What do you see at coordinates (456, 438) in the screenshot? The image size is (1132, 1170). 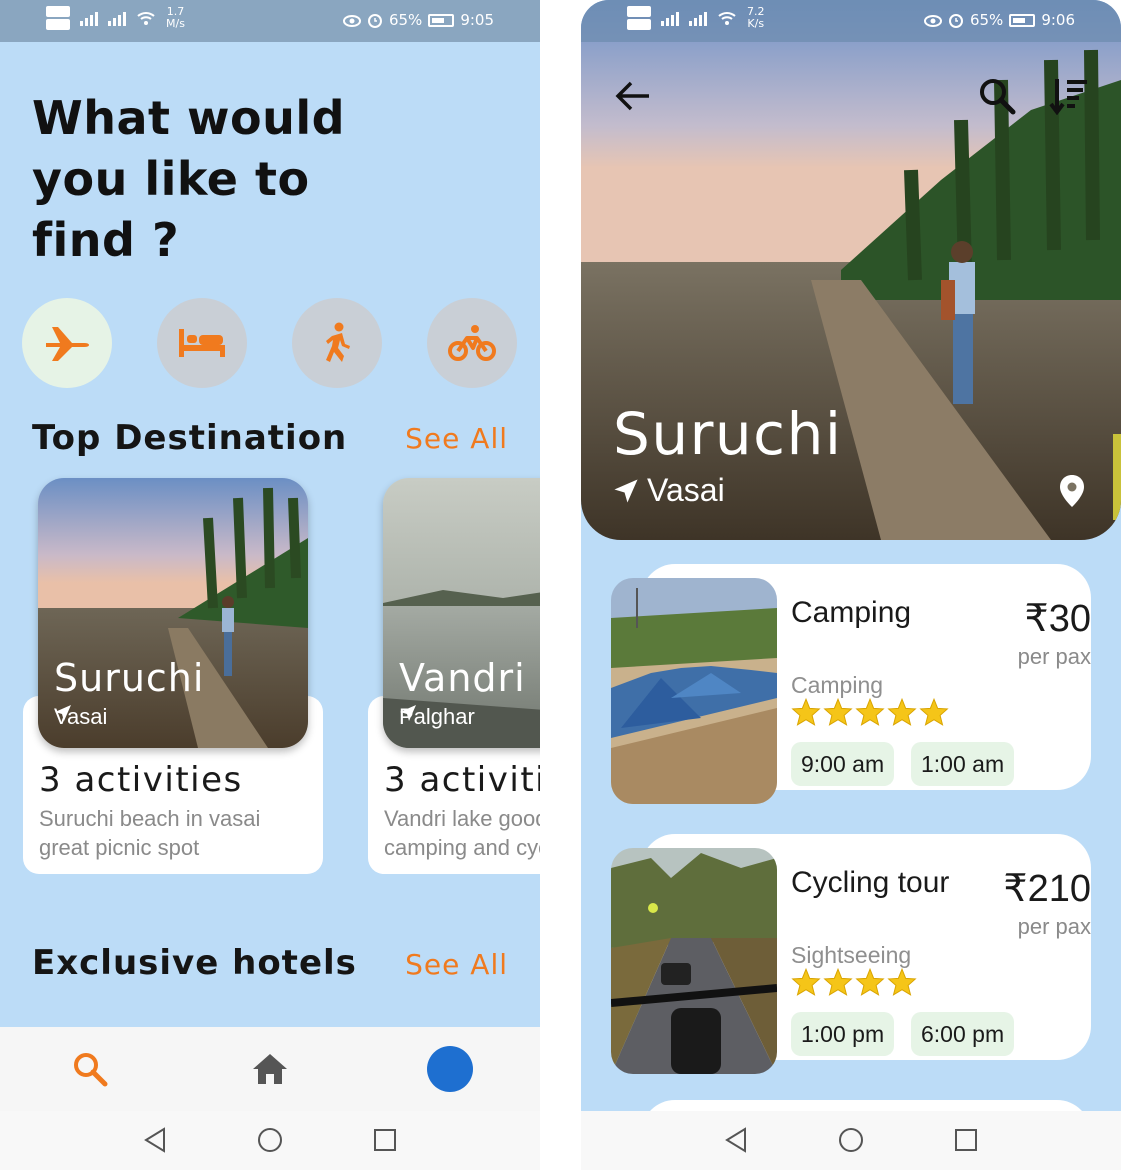 I see `top-destination-see-all-link: See All` at bounding box center [456, 438].